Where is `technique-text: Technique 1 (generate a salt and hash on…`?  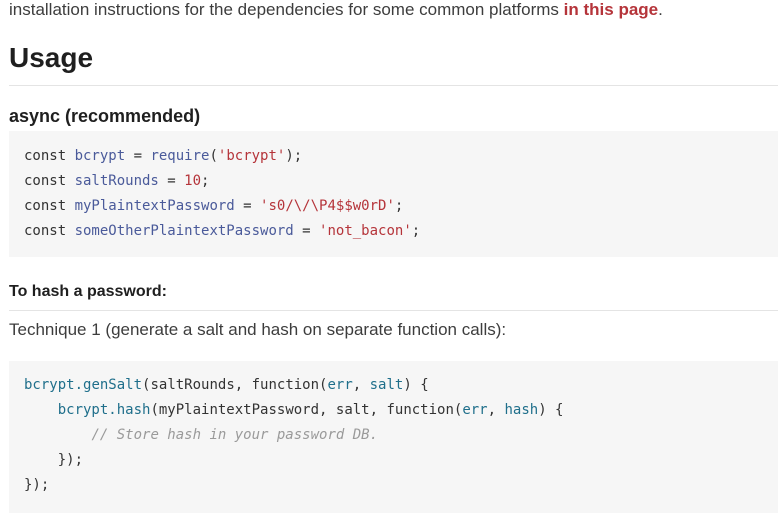
technique-text: Technique 1 (generate a salt and hash on… is located at coordinates (258, 329).